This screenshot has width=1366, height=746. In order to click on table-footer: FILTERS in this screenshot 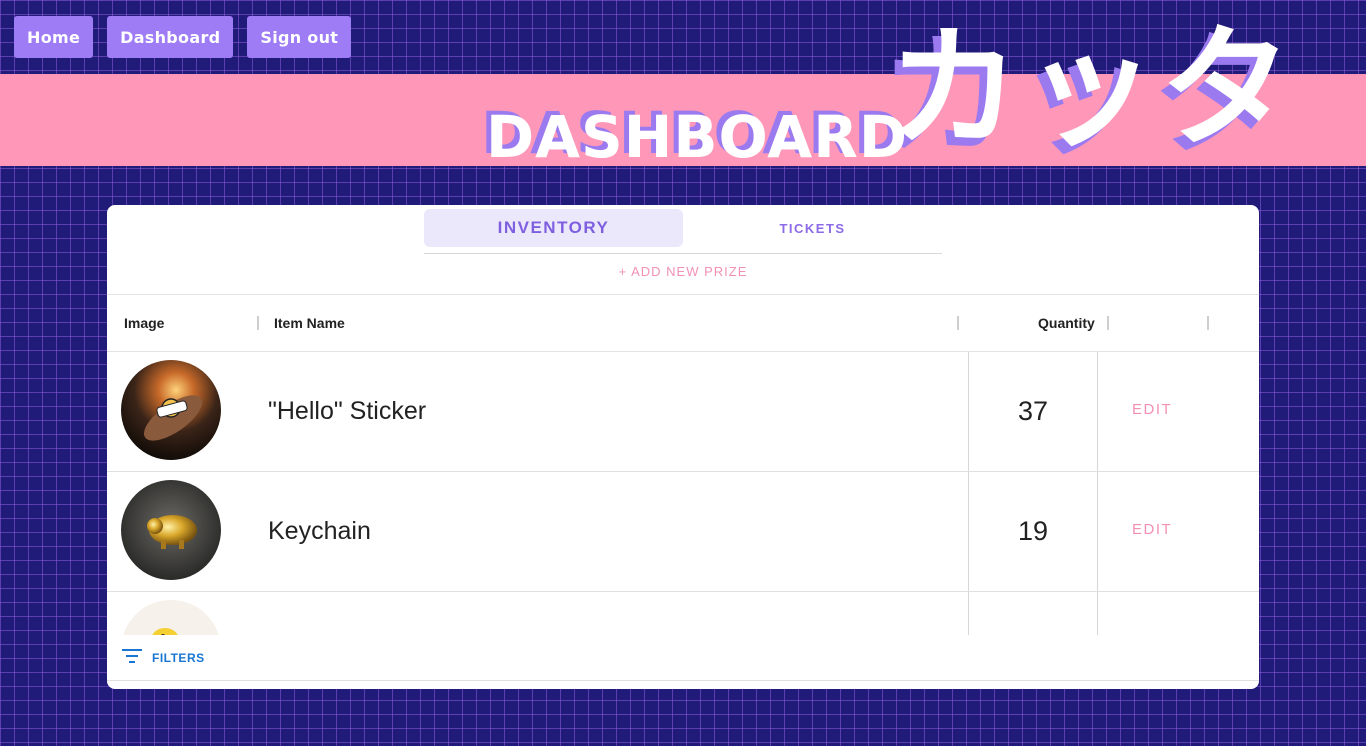, I will do `click(683, 658)`.